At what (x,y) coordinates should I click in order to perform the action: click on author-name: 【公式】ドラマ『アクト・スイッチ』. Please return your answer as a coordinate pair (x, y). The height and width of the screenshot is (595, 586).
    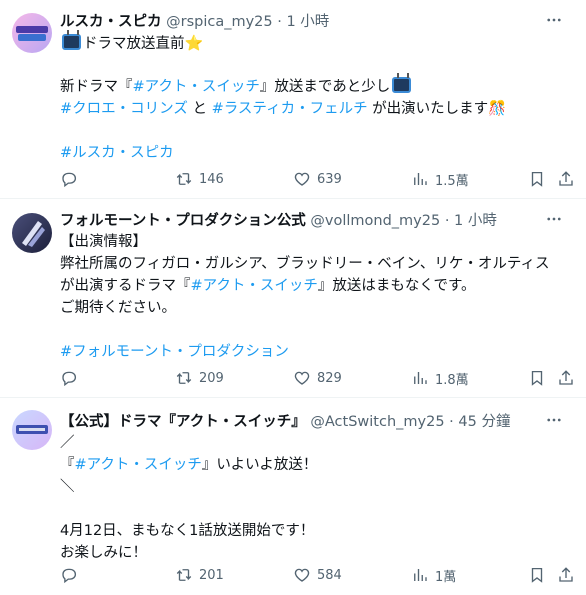
    Looking at the image, I should click on (183, 422).